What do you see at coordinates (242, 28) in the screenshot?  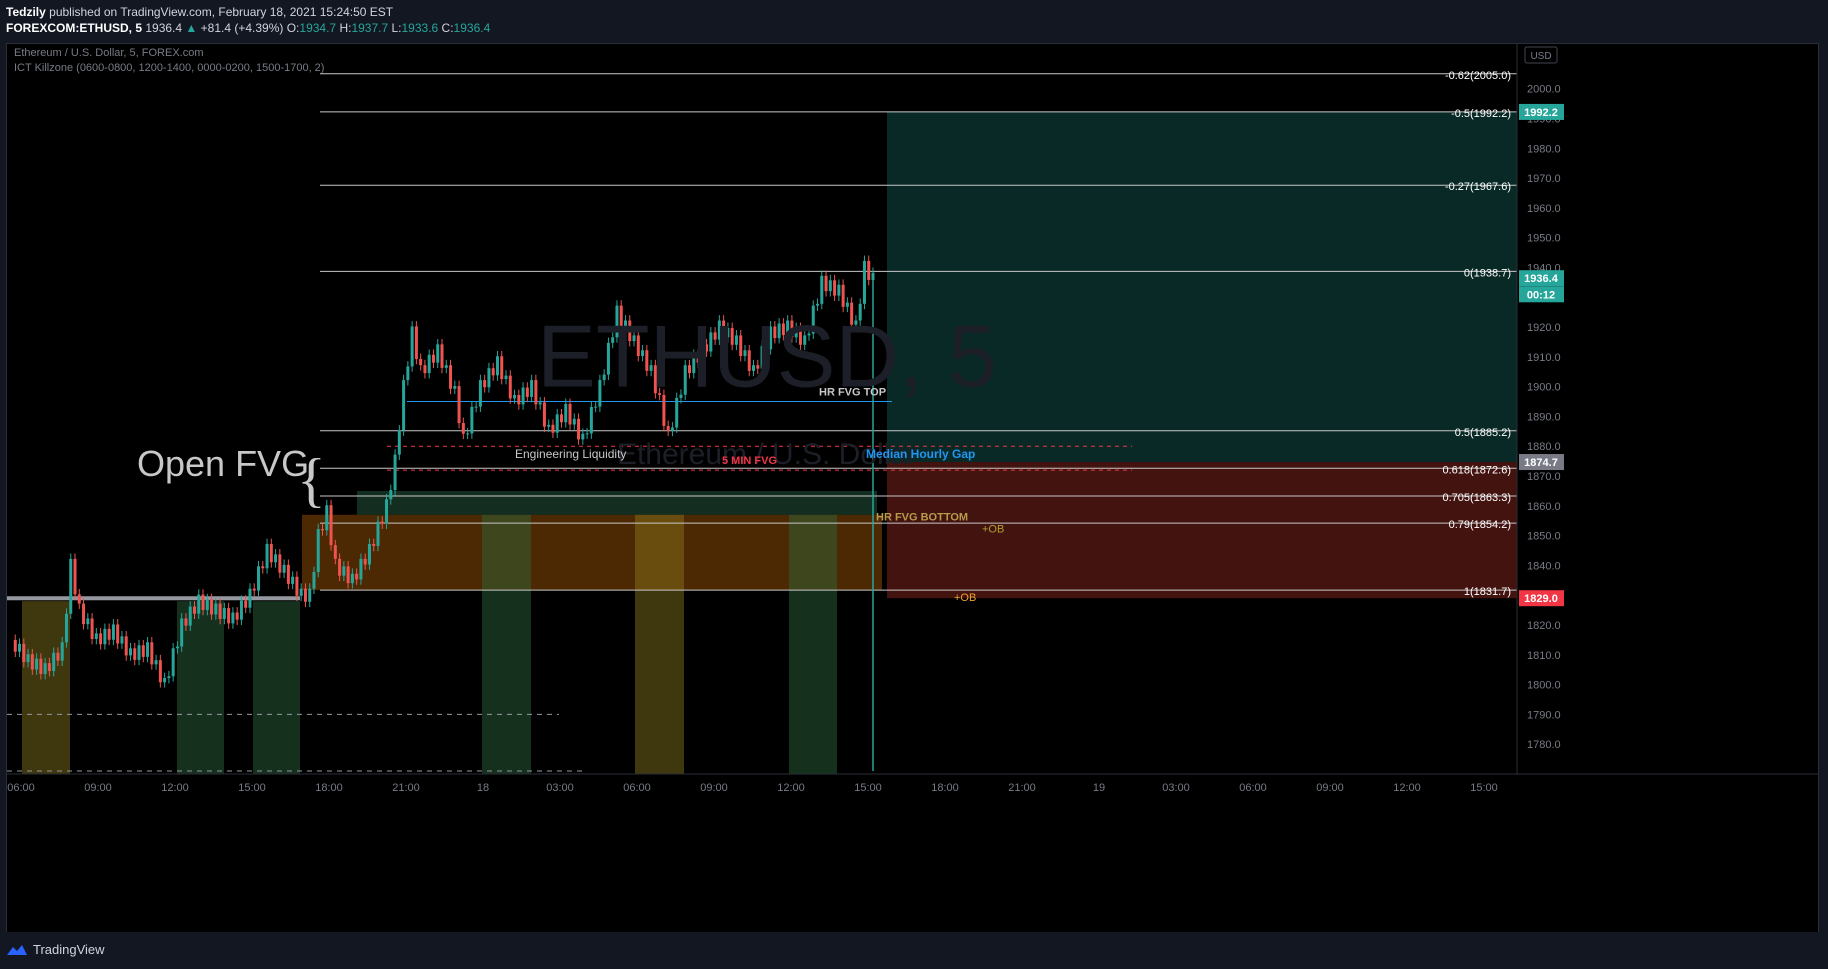 I see `price-change: +81.4 (+4.39%)` at bounding box center [242, 28].